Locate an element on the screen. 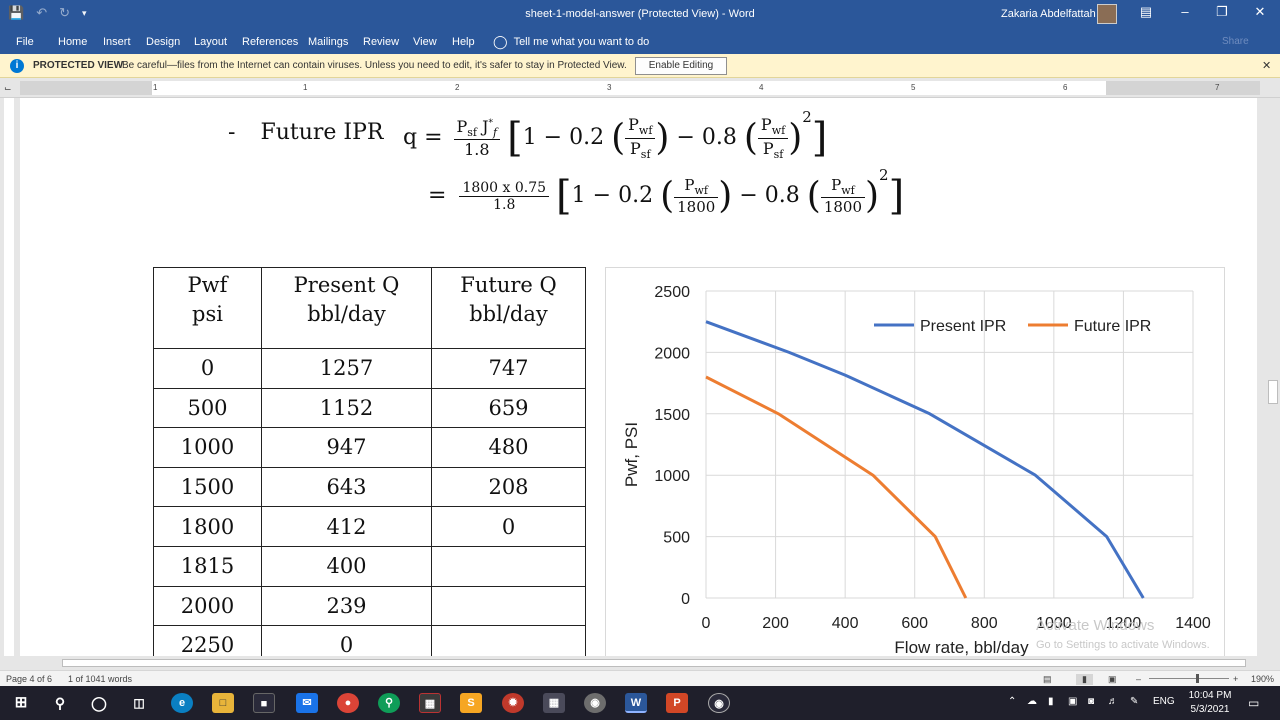 The width and height of the screenshot is (1280, 720). cell-future-q is located at coordinates (508, 566).